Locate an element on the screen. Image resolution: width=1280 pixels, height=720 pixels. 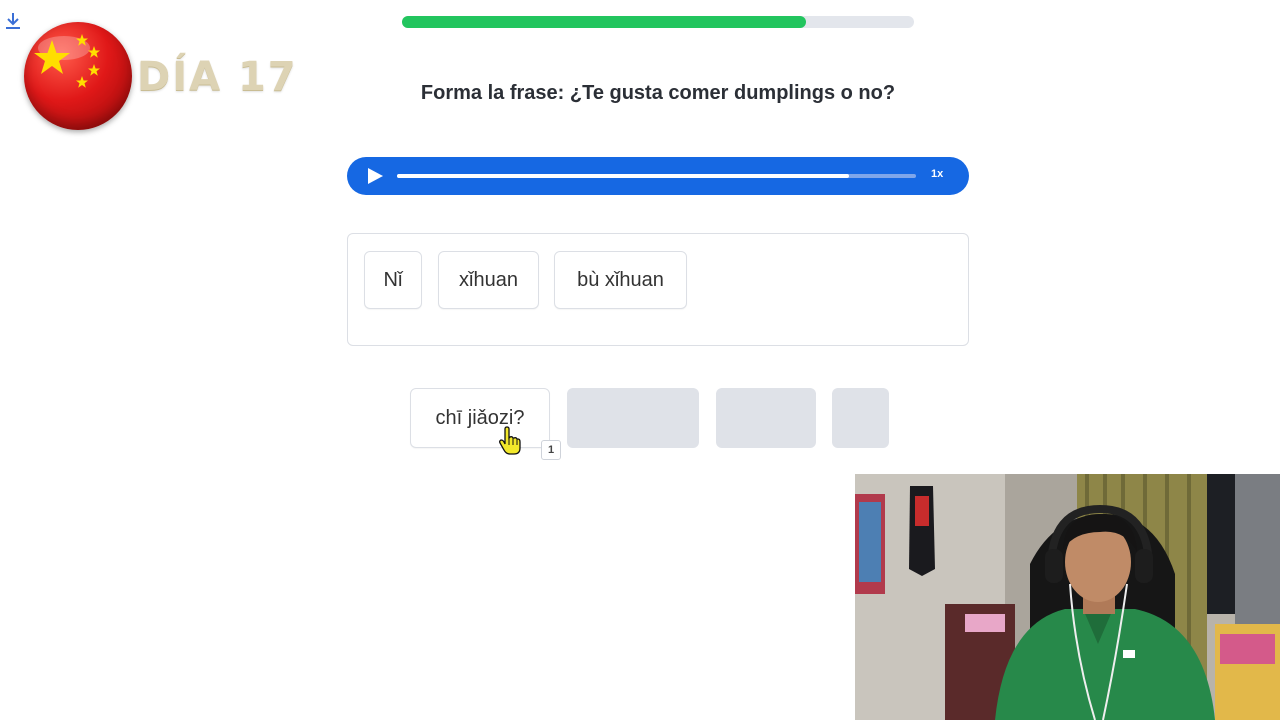
keyboard-shortcut-badge: 1 is located at coordinates (551, 450).